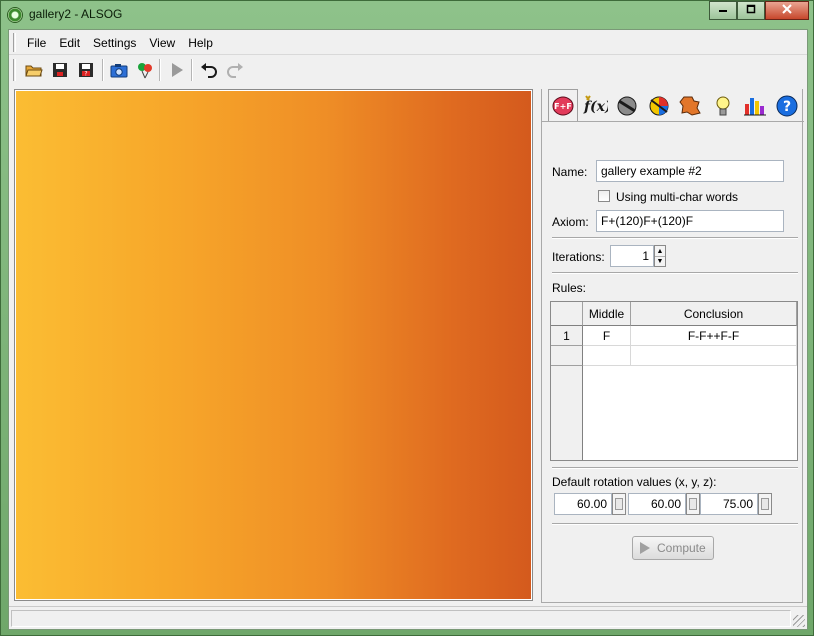  Describe the element at coordinates (604, 196) in the screenshot. I see `multichar-checkbox` at that location.